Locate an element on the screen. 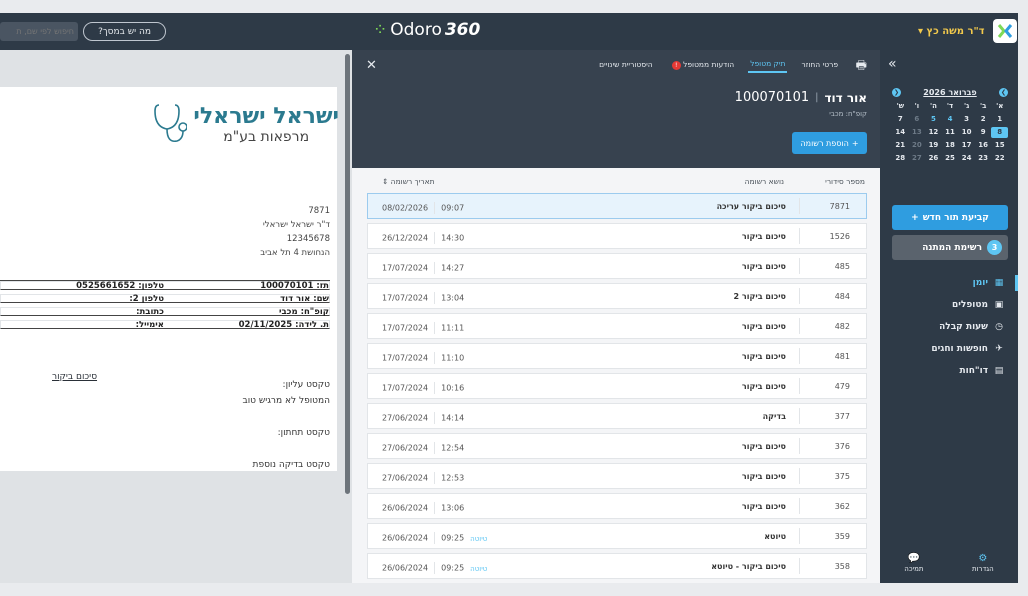 The width and height of the screenshot is (1028, 596). plus-icon: + is located at coordinates (855, 143).